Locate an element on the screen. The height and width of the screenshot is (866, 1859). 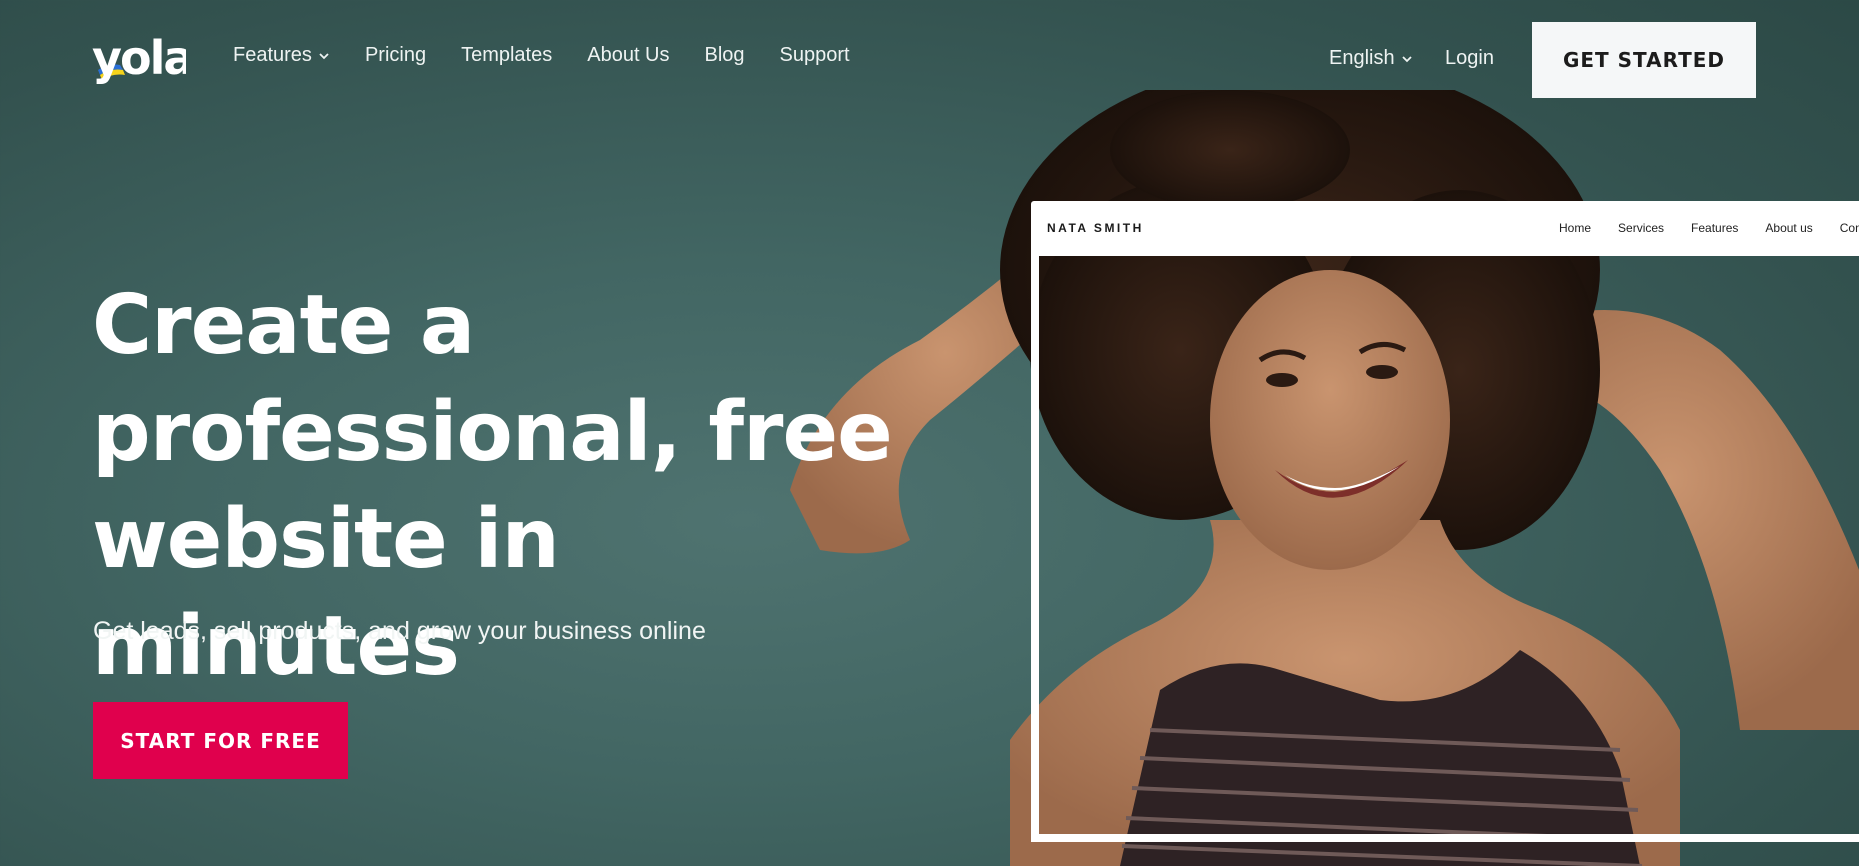
mock-nav-item: About us is located at coordinates (1789, 228).